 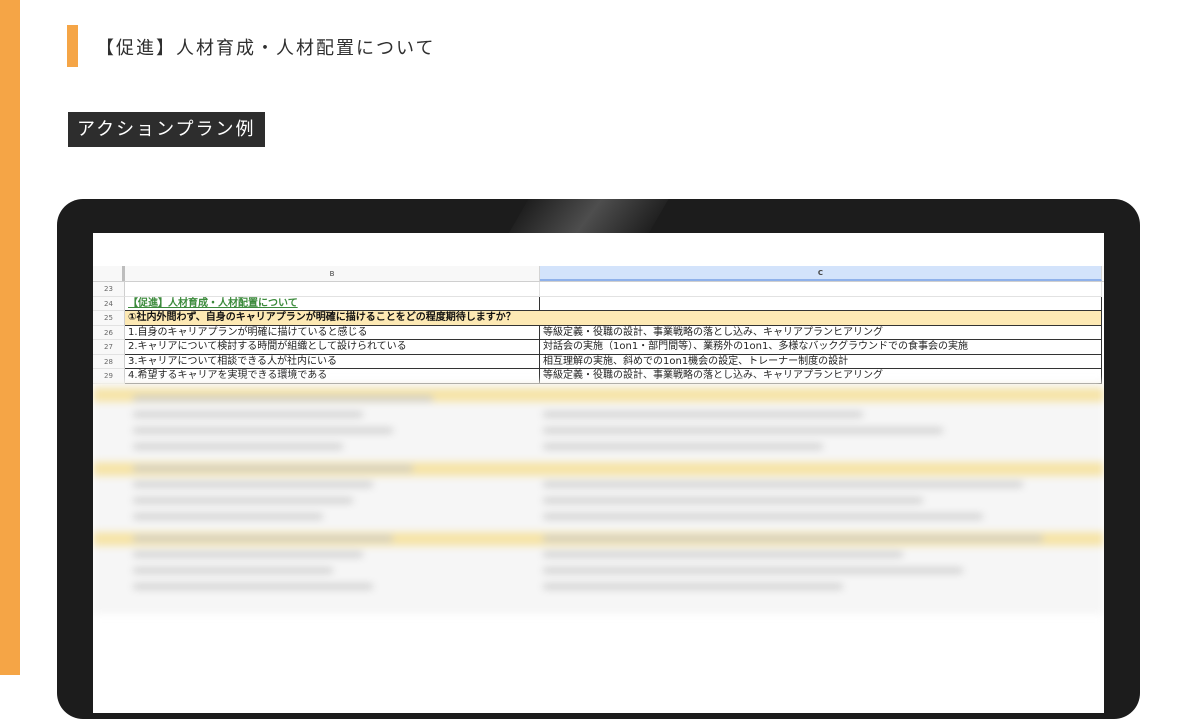 I want to click on section-label: アクションプラン例, so click(x=166, y=129).